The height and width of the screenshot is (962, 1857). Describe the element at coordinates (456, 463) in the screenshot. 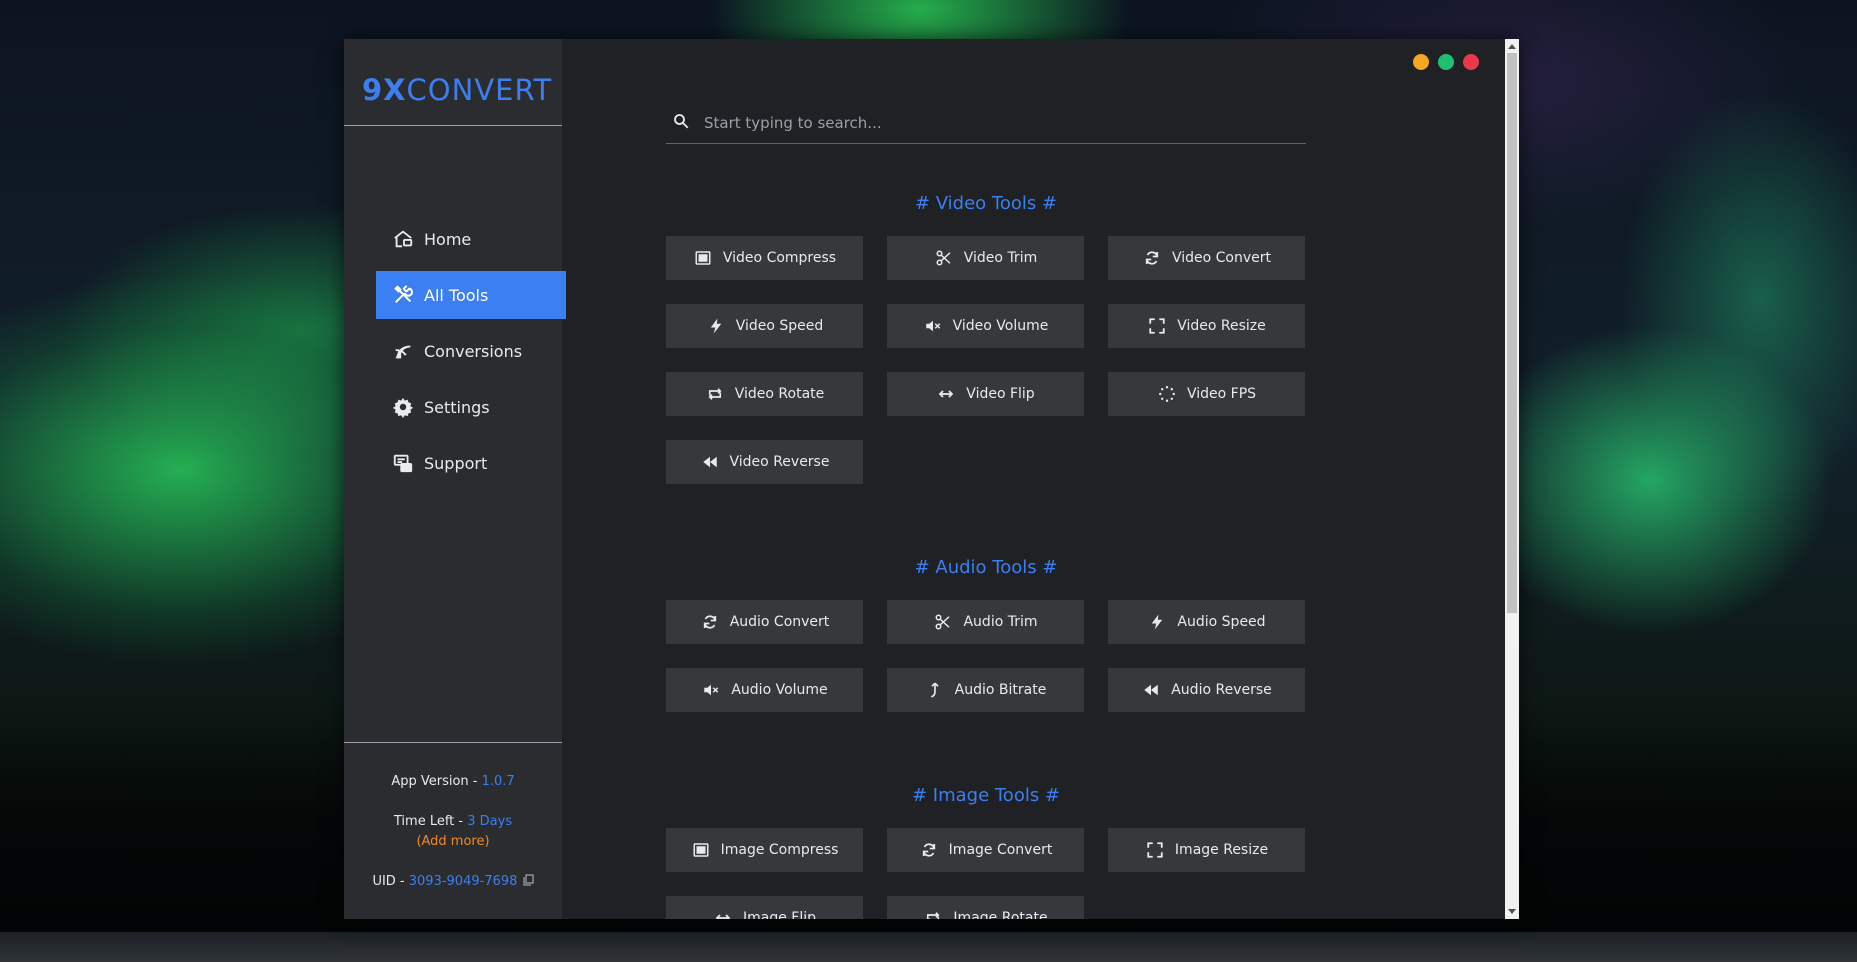

I see `sidebar-item-label: Support` at that location.